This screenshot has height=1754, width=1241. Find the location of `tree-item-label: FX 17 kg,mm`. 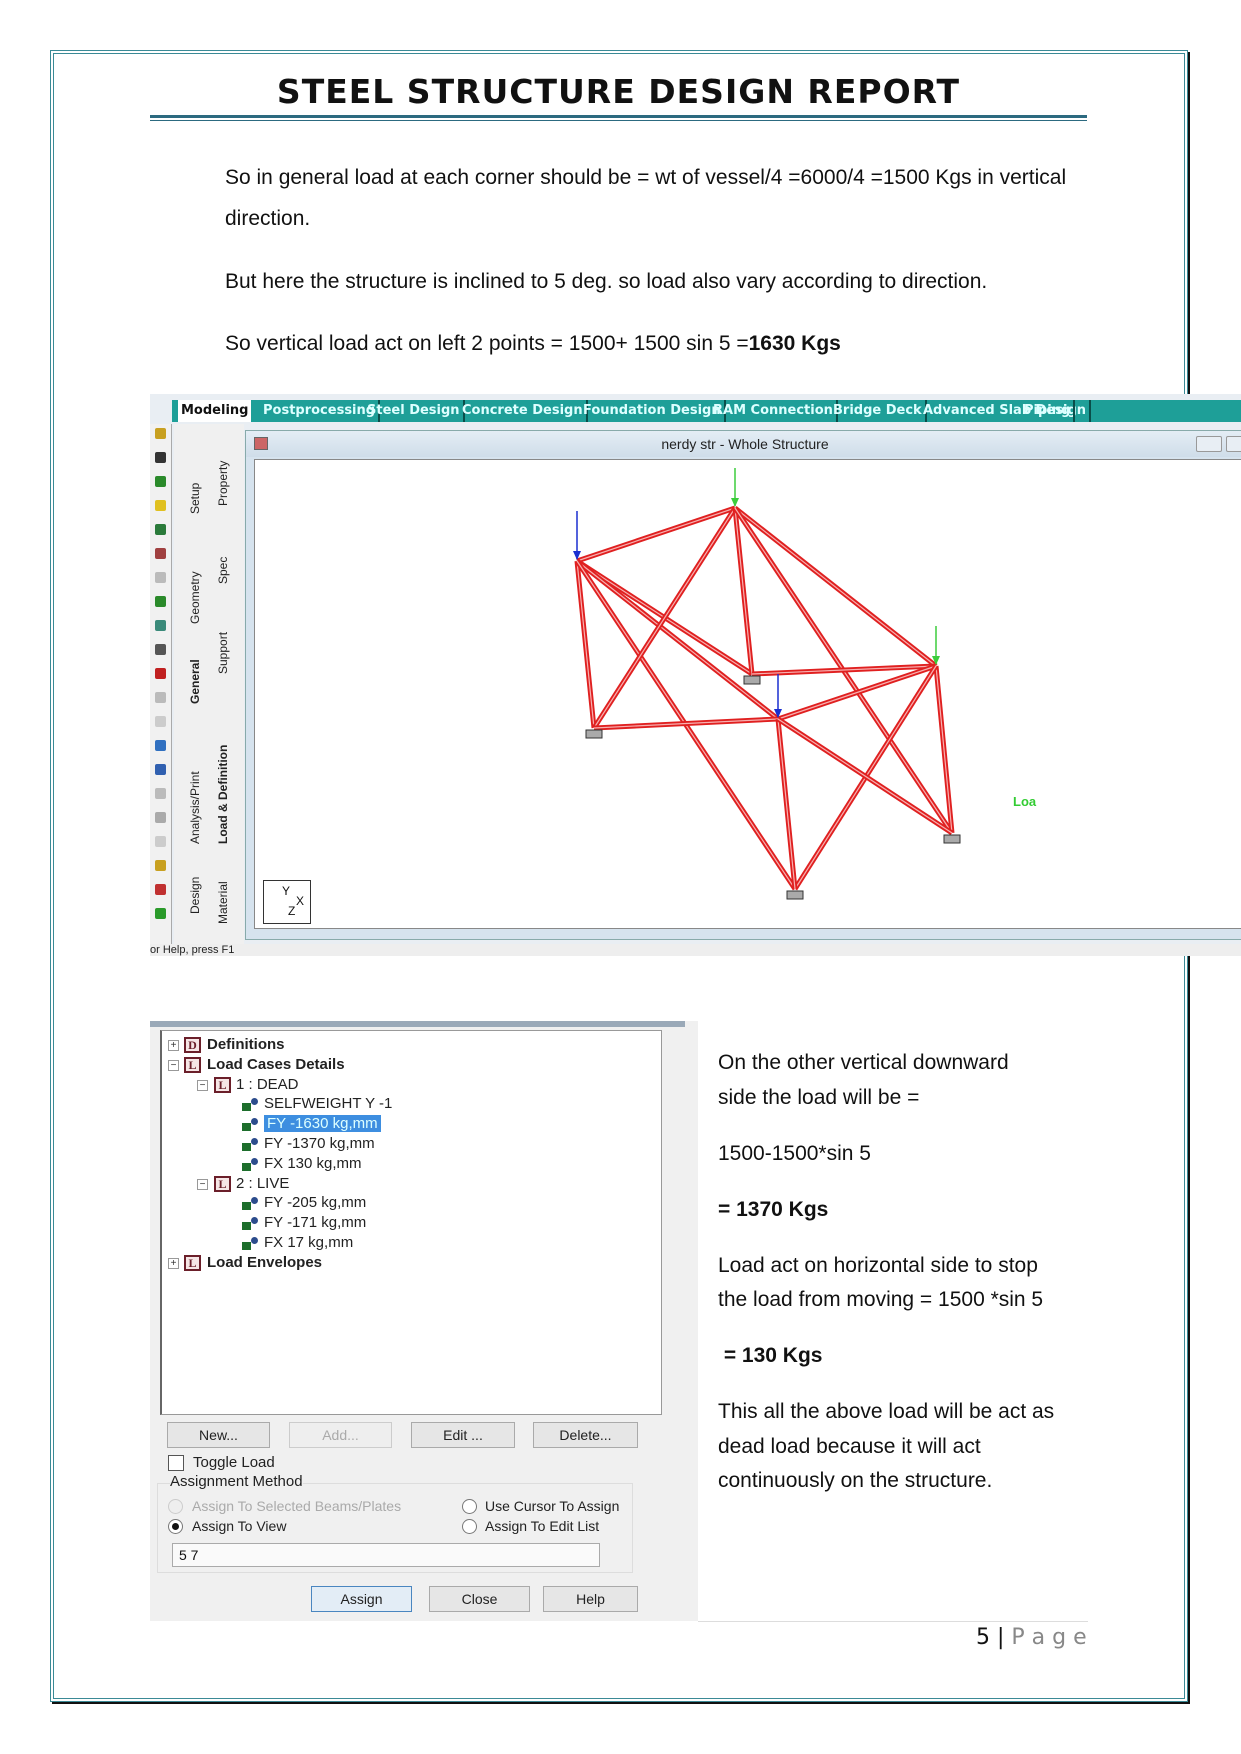

tree-item-label: FX 17 kg,mm is located at coordinates (309, 1242).